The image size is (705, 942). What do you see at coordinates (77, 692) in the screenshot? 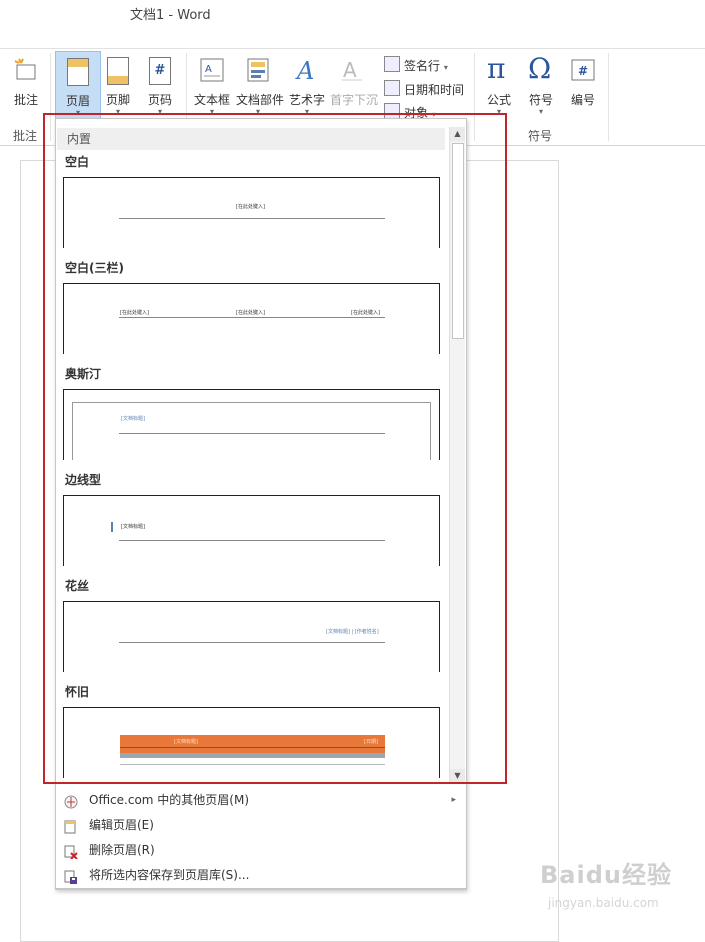
I see `gallery-item-name: 怀旧` at bounding box center [77, 692].